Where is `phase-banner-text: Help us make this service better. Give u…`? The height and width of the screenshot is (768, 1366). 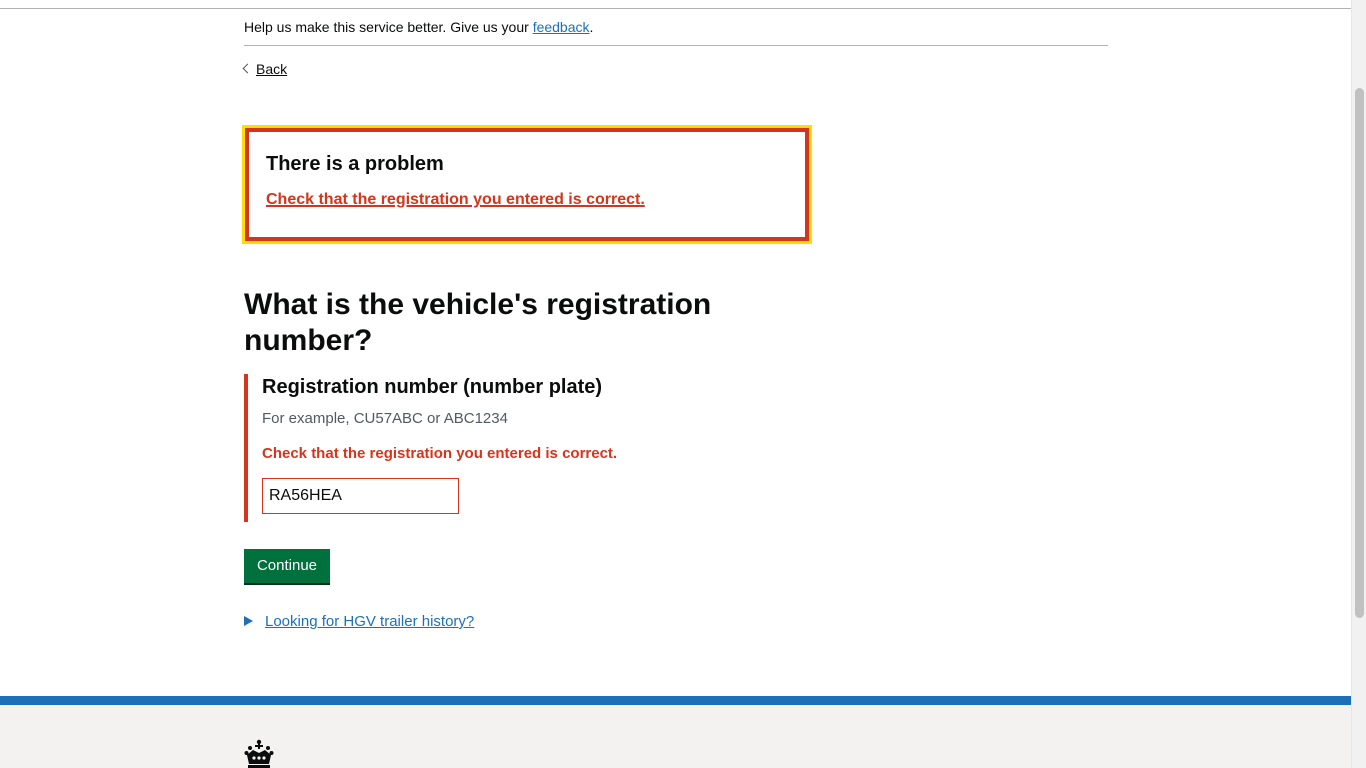
phase-banner-text: Help us make this service better. Give u… is located at coordinates (386, 27).